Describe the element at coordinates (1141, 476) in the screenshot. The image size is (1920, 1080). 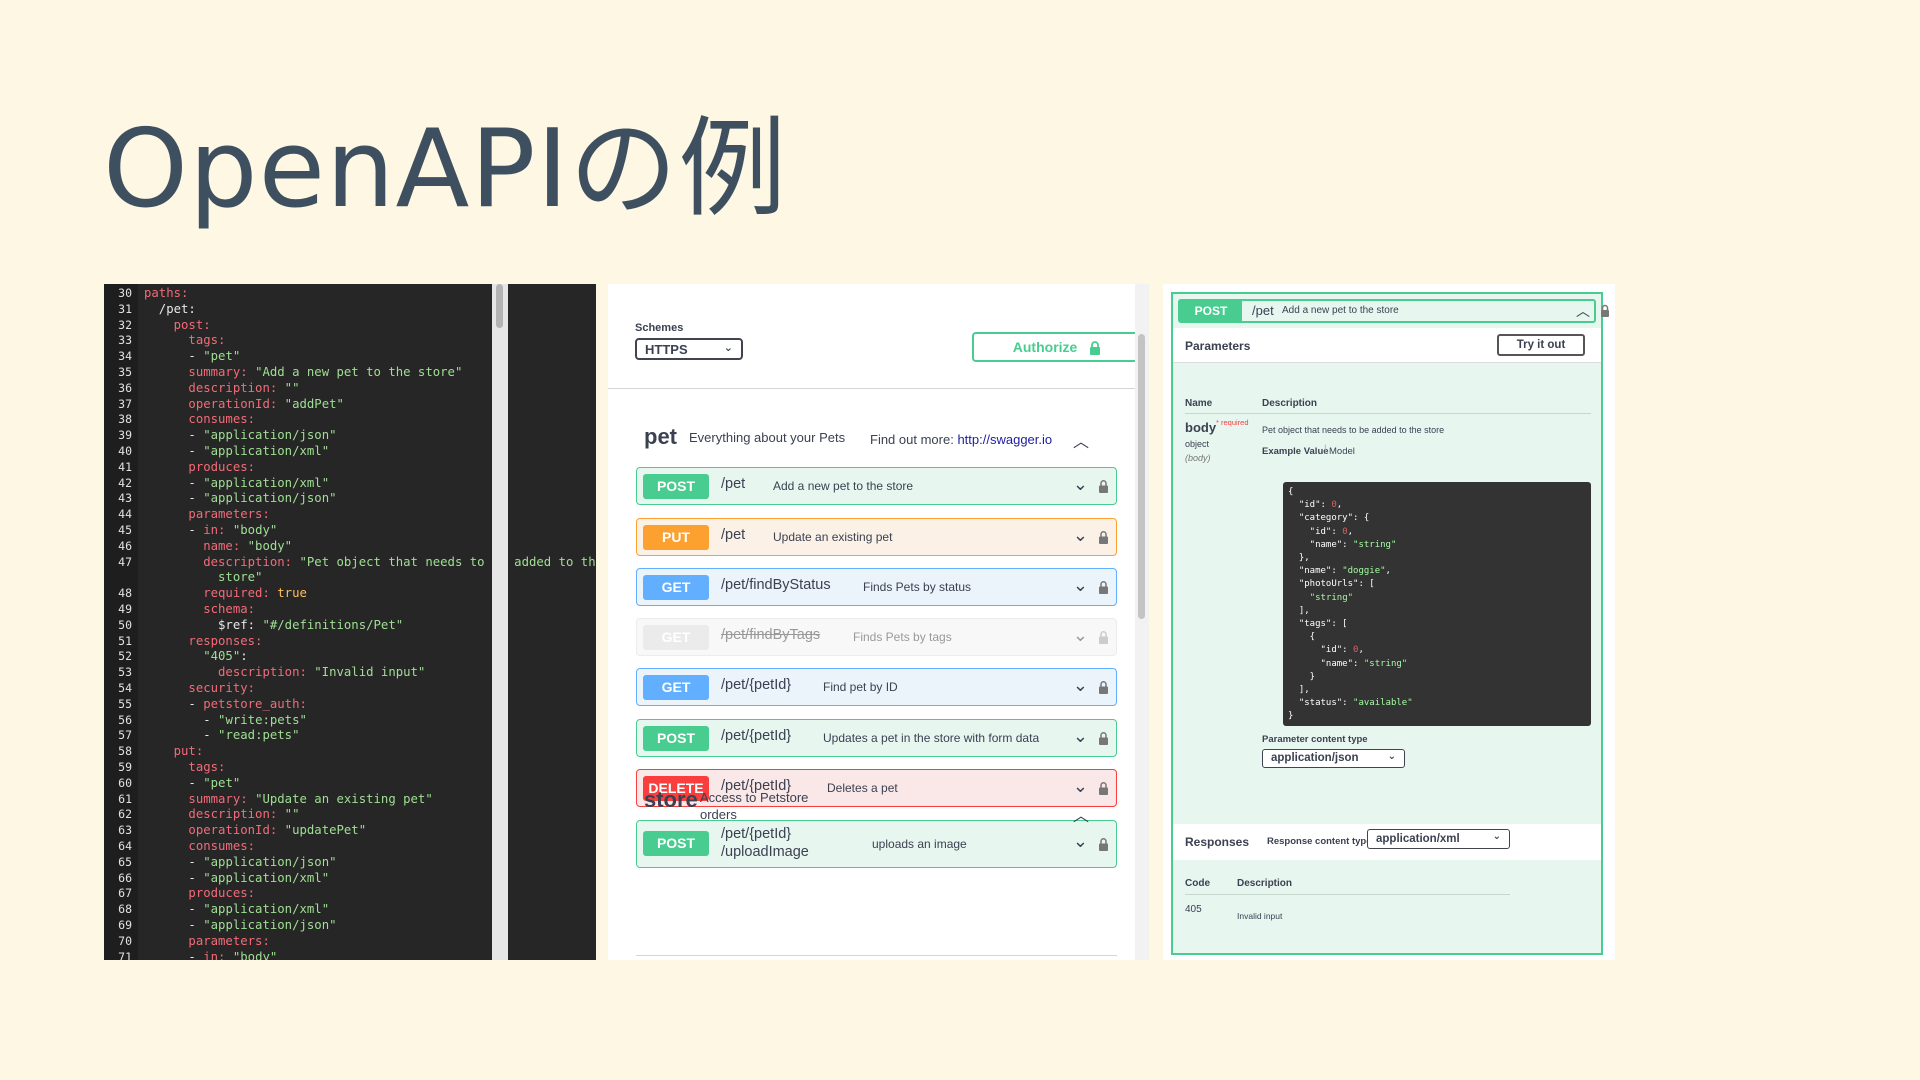
I see `swagger-scrollbar-thumb` at that location.